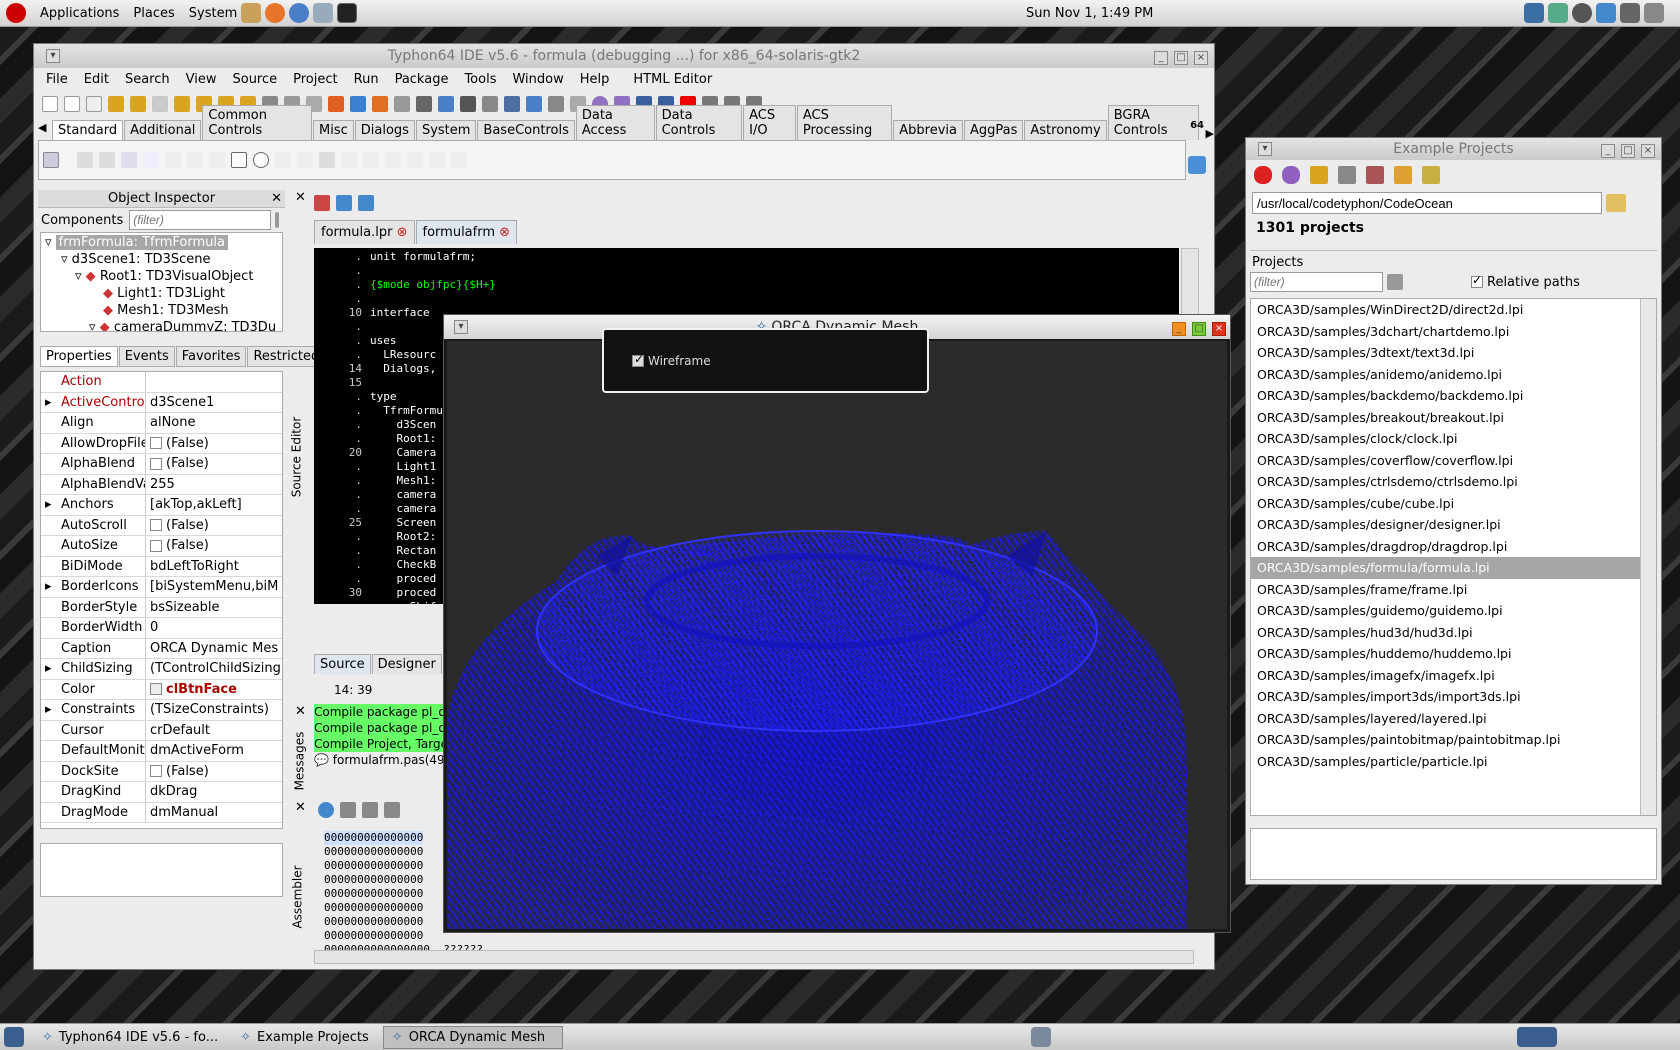 Image resolution: width=1680 pixels, height=1050 pixels. What do you see at coordinates (161, 402) in the screenshot?
I see `property-row: ▸ ActiveControl d3Scene1` at bounding box center [161, 402].